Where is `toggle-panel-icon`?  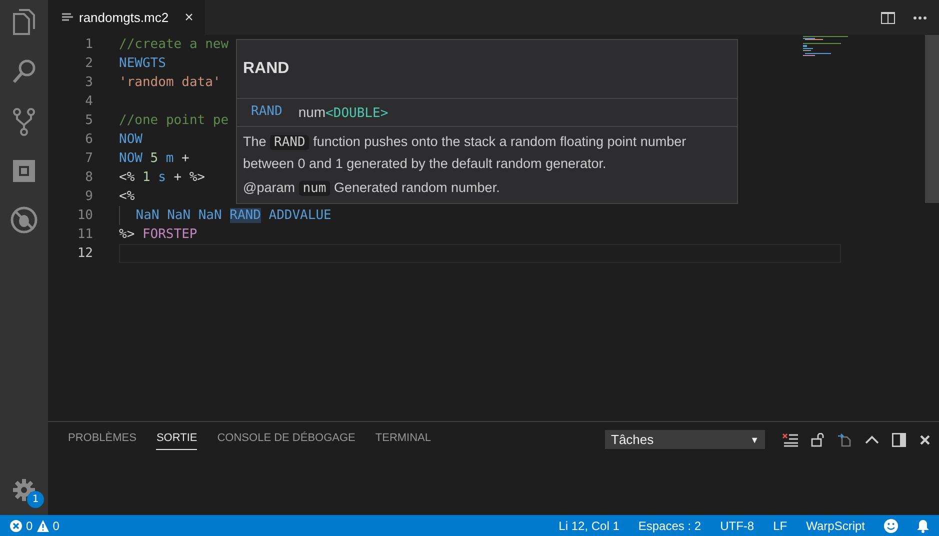
toggle-panel-icon is located at coordinates (899, 439).